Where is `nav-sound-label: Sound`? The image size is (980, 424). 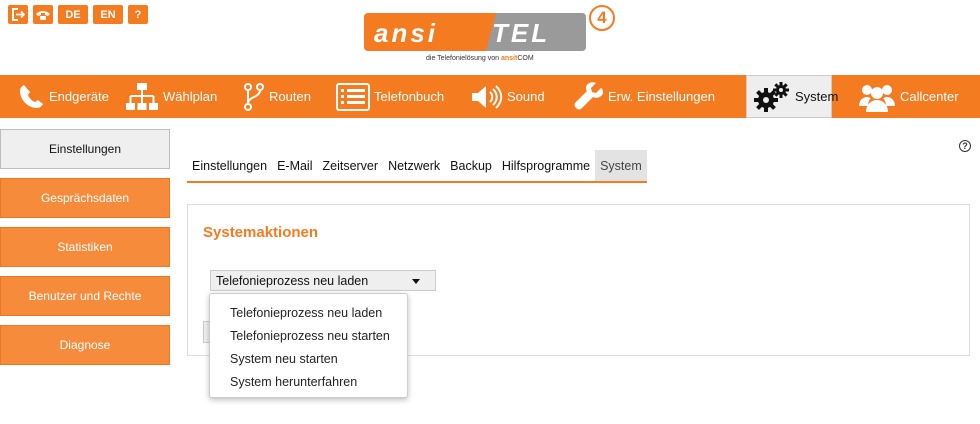
nav-sound-label: Sound is located at coordinates (526, 96).